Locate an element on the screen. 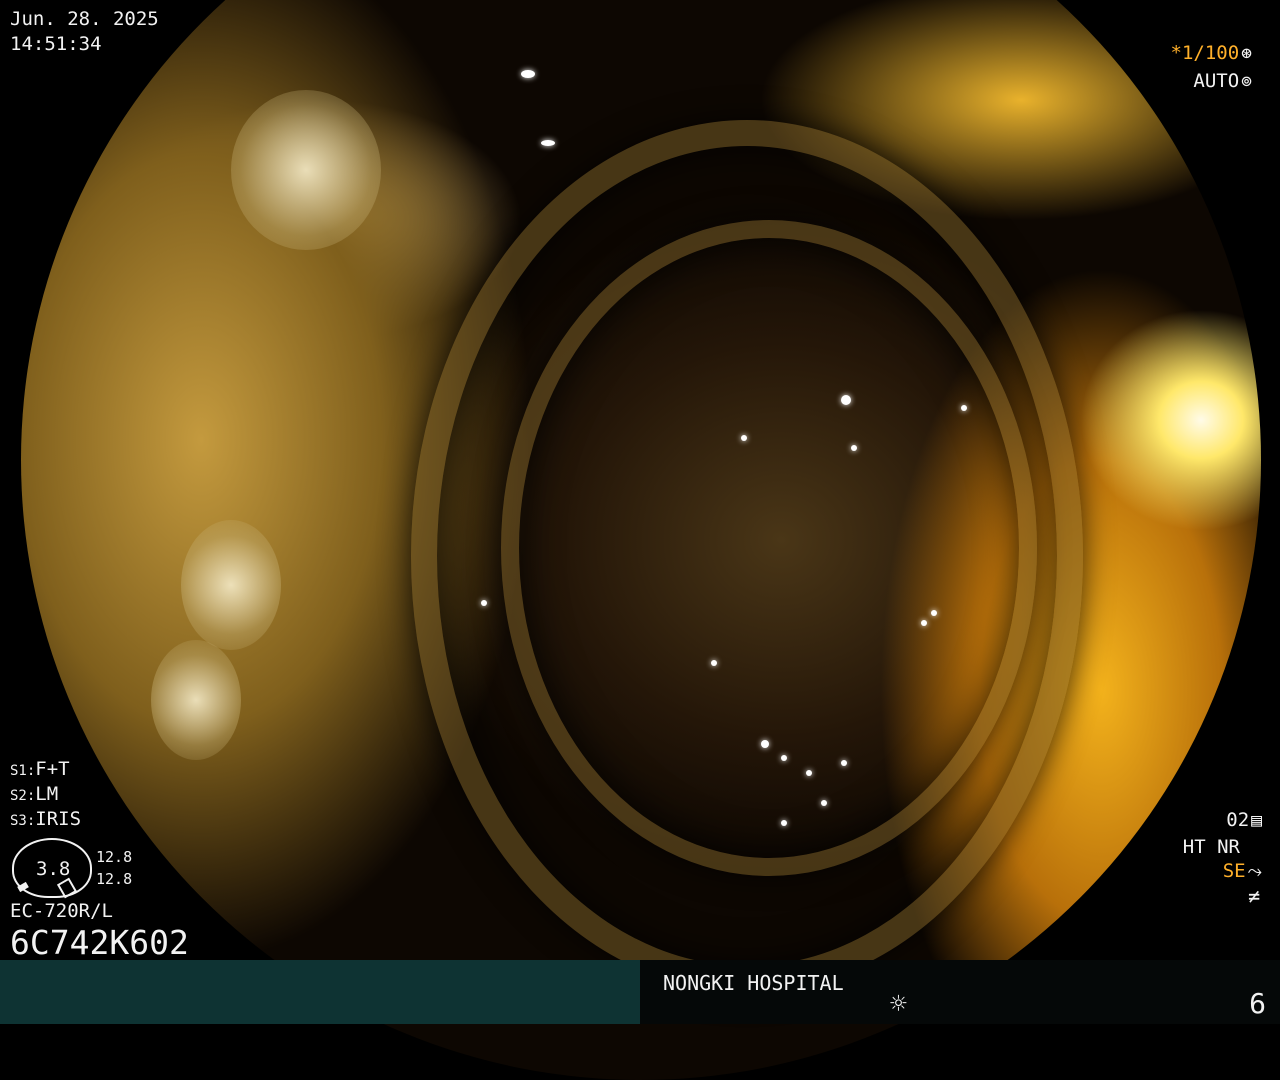 Image resolution: width=1280 pixels, height=1080 pixels. sun-icon: ☼ is located at coordinates (898, 1003).